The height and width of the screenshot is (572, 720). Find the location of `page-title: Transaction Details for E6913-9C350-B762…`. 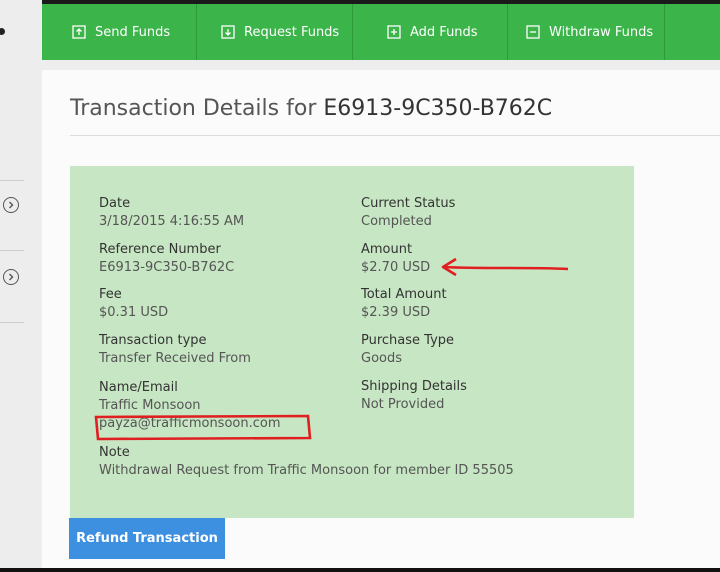

page-title: Transaction Details for E6913-9C350-B762… is located at coordinates (311, 108).